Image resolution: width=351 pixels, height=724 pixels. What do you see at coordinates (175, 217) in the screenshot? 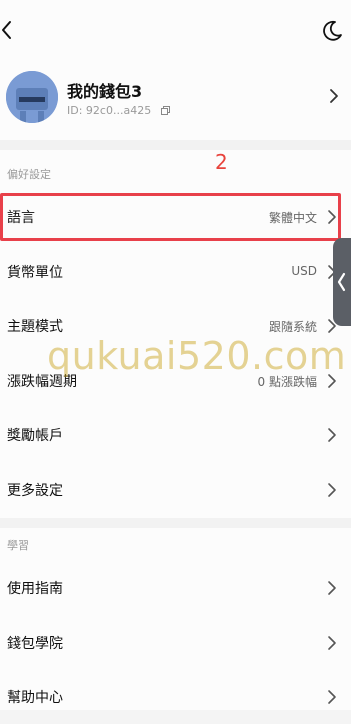
I see `preference-row: 語言 繁體中文` at bounding box center [175, 217].